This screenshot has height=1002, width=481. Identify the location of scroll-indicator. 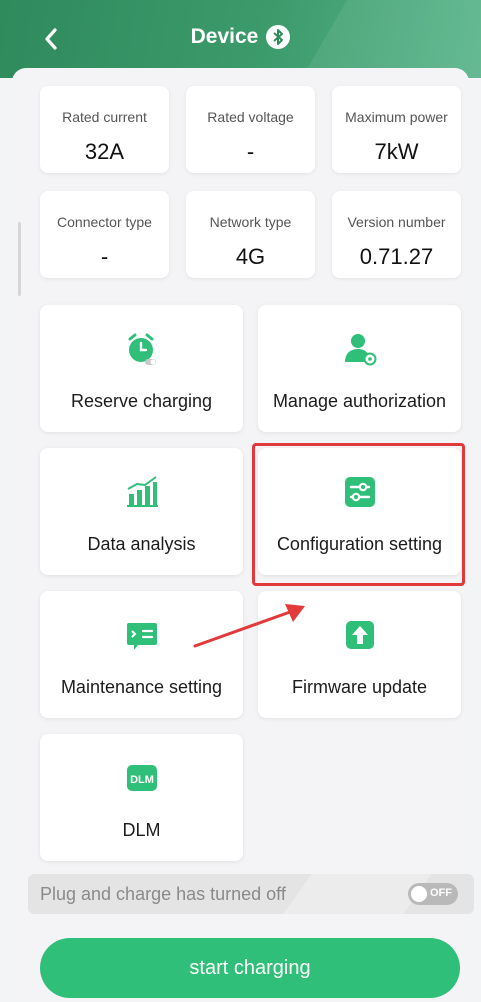
(19, 259).